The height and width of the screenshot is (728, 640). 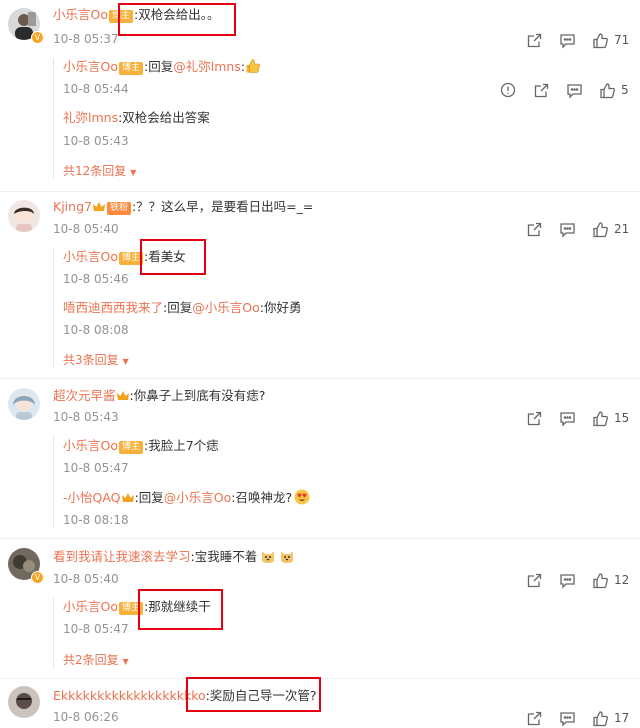 What do you see at coordinates (268, 557) in the screenshot?
I see `dog-emoji-icon` at bounding box center [268, 557].